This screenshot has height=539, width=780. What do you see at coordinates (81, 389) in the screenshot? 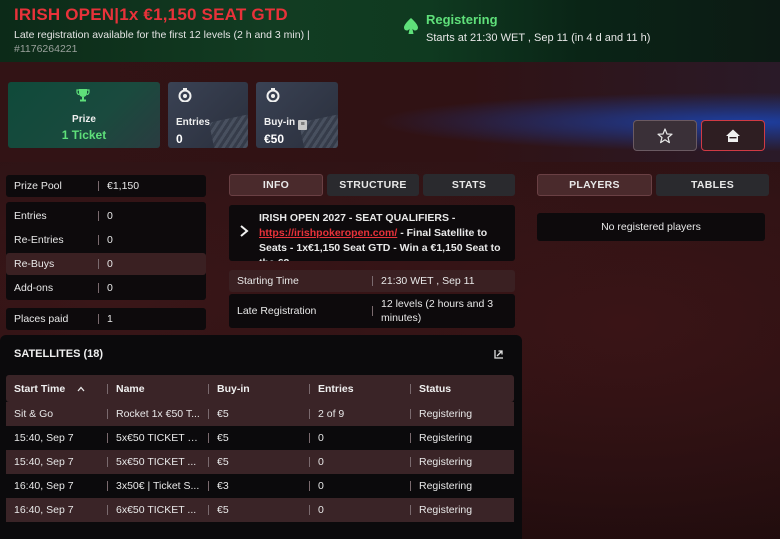
I see `sort-up-icon` at bounding box center [81, 389].